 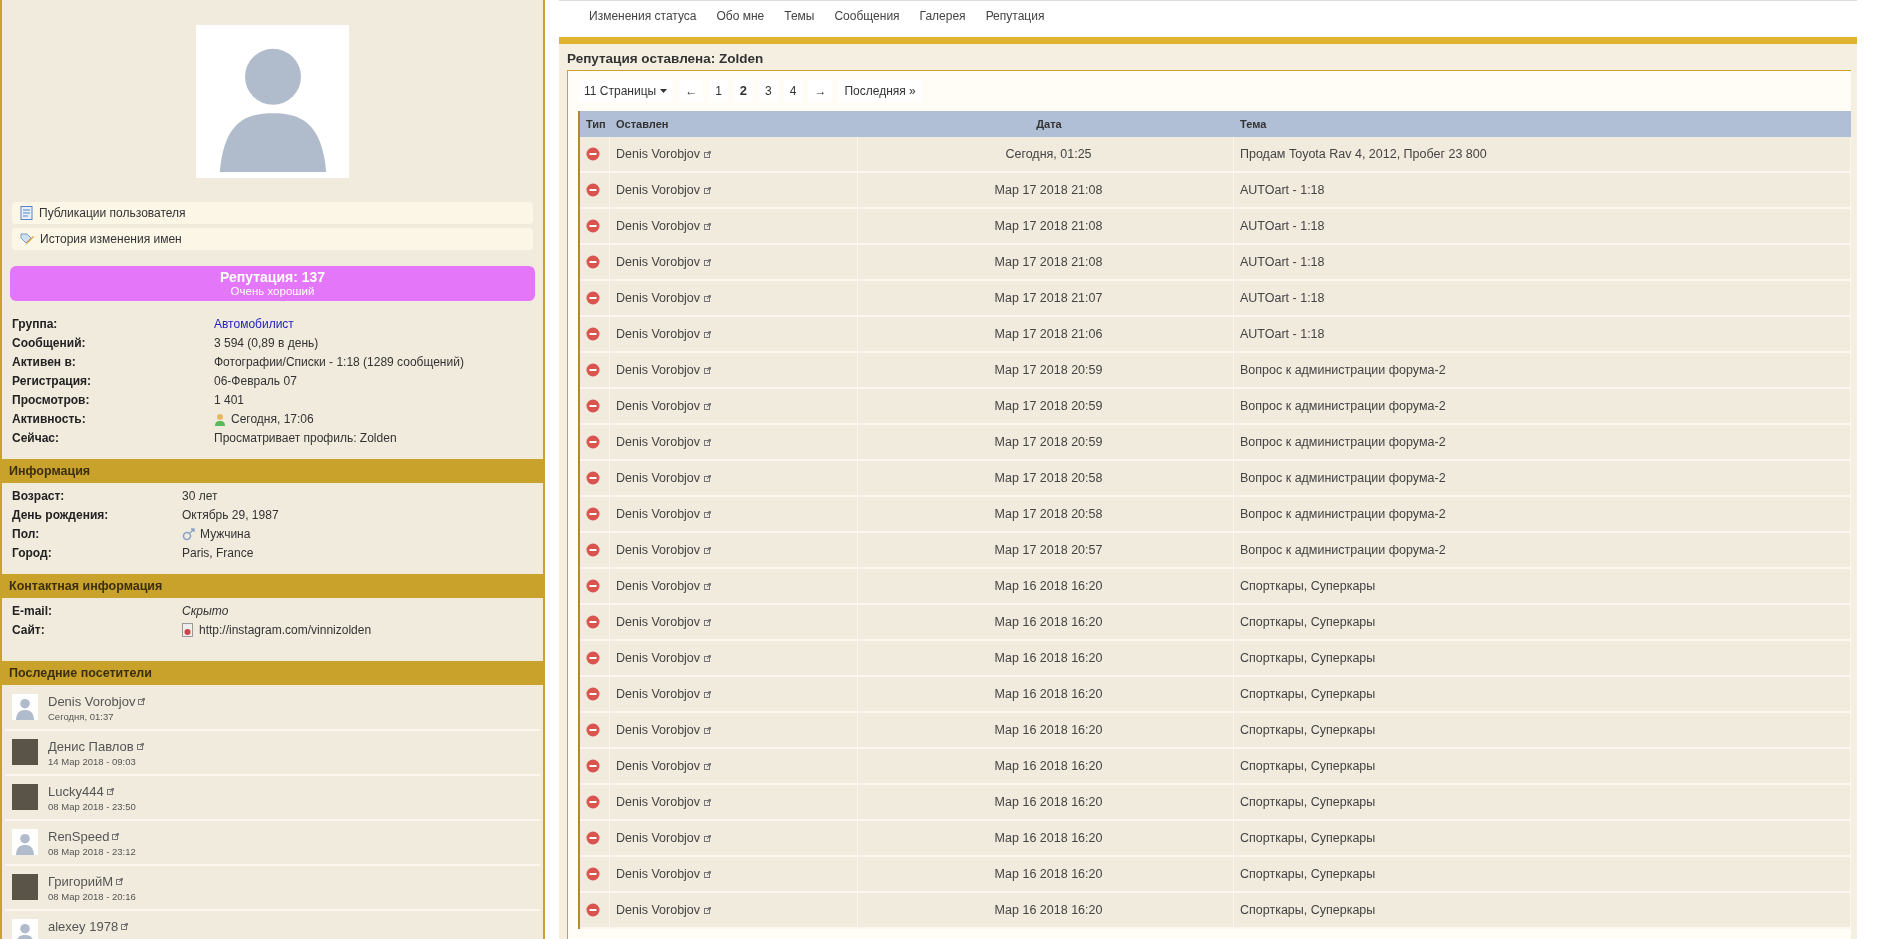 I want to click on profile-tab: Сообщения, so click(x=867, y=16).